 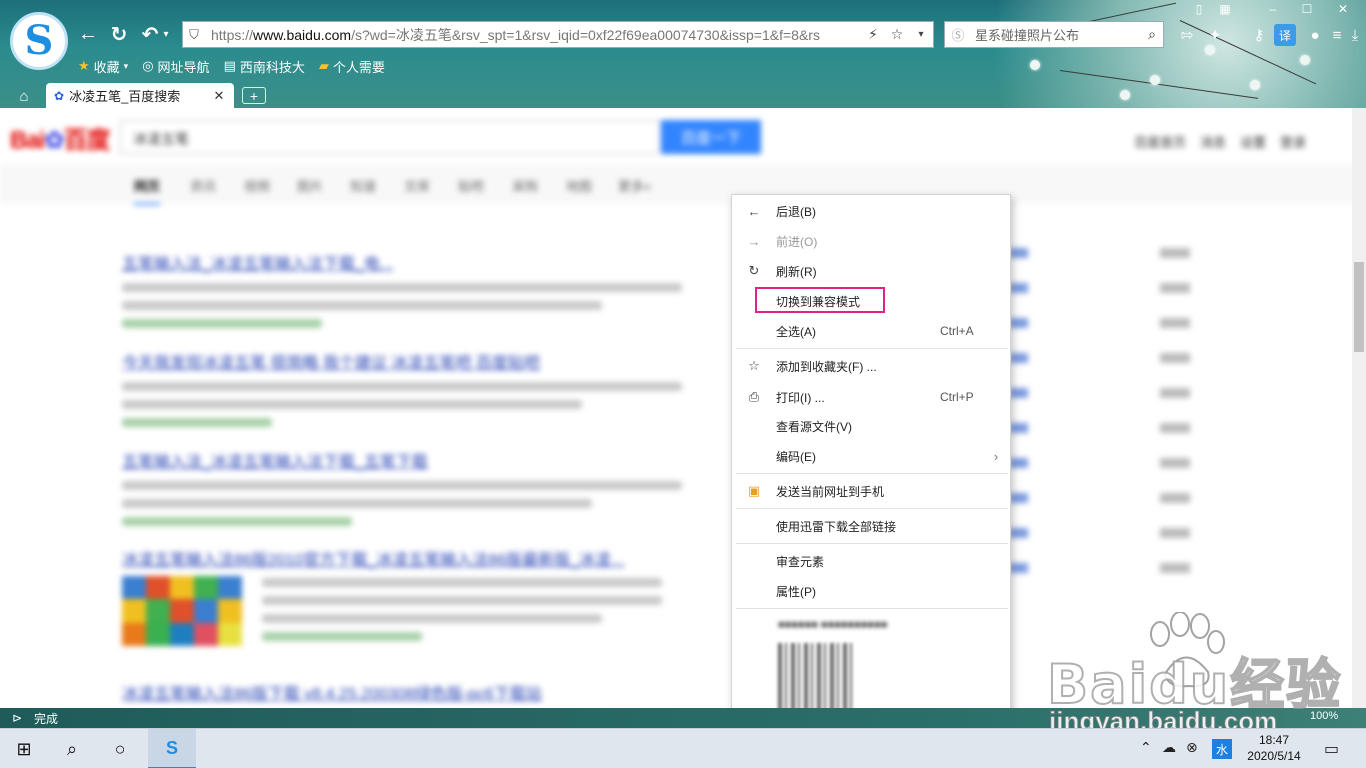 What do you see at coordinates (871, 271) in the screenshot?
I see `menu-item-refresh: ↻ 刷新(R)` at bounding box center [871, 271].